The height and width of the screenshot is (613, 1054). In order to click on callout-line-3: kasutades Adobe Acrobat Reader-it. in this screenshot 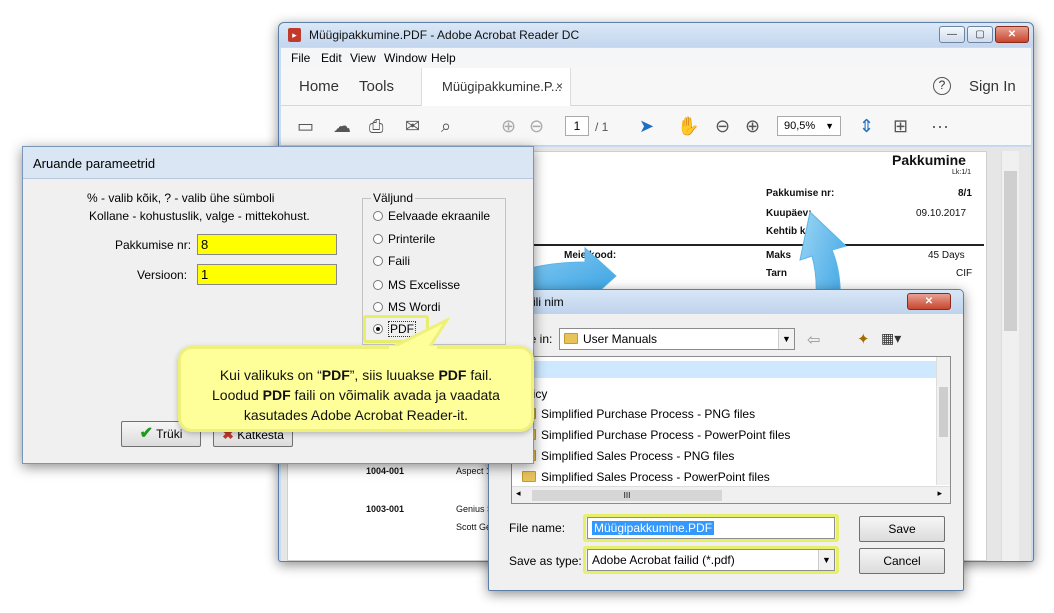, I will do `click(356, 415)`.